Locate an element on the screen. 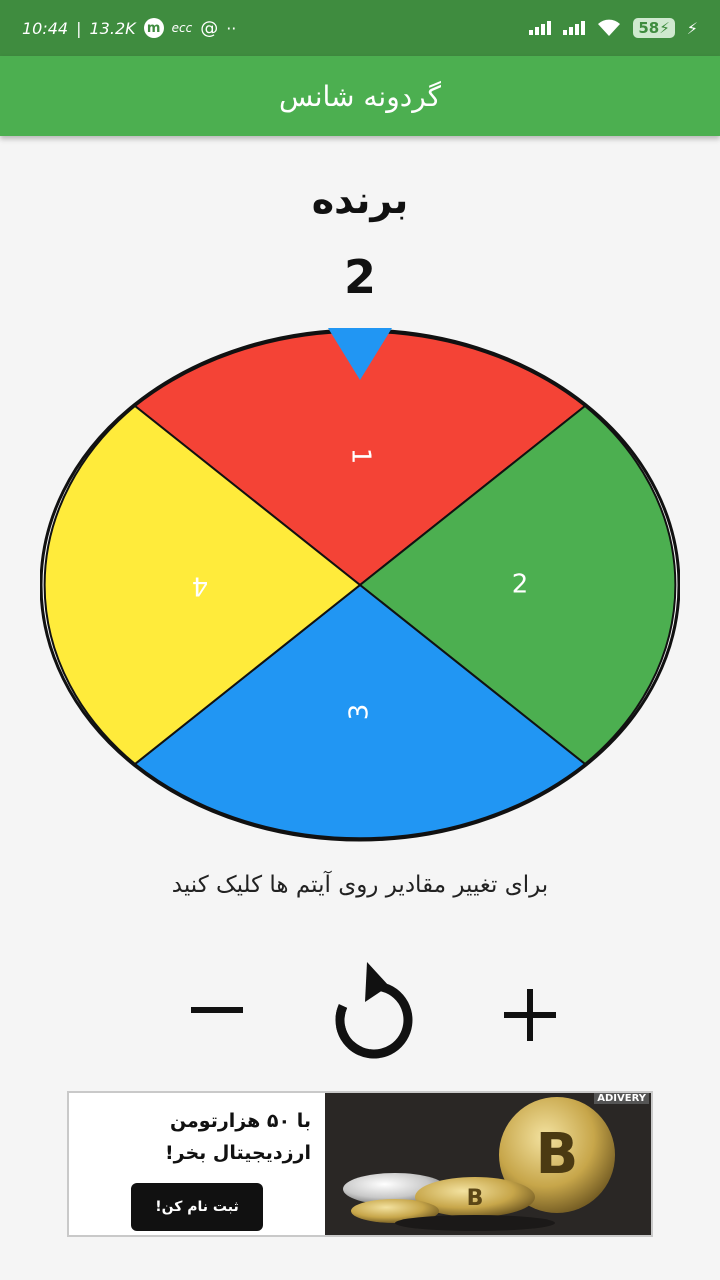 The width and height of the screenshot is (720, 1280). wheel-label-1: 1 is located at coordinates (361, 456).